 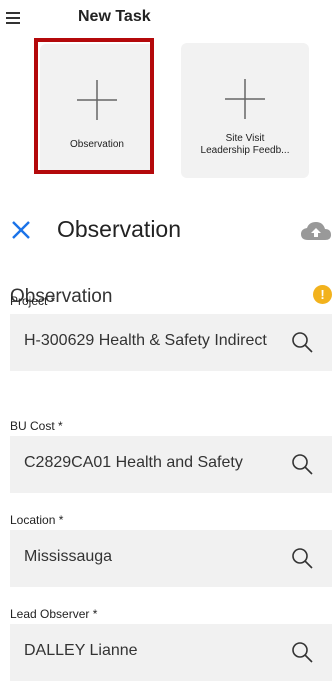 I want to click on site-visit-label-line1: Site Visit, so click(x=245, y=138).